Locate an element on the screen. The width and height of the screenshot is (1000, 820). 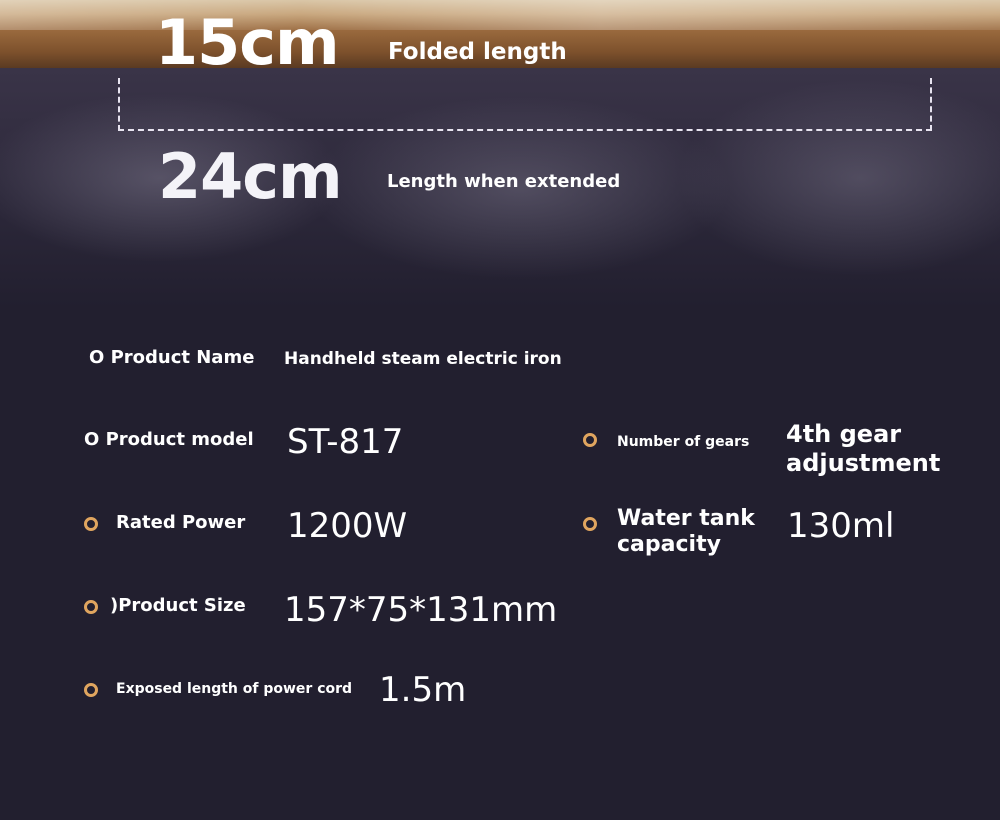
product-model-value: ST-817 is located at coordinates (345, 442).